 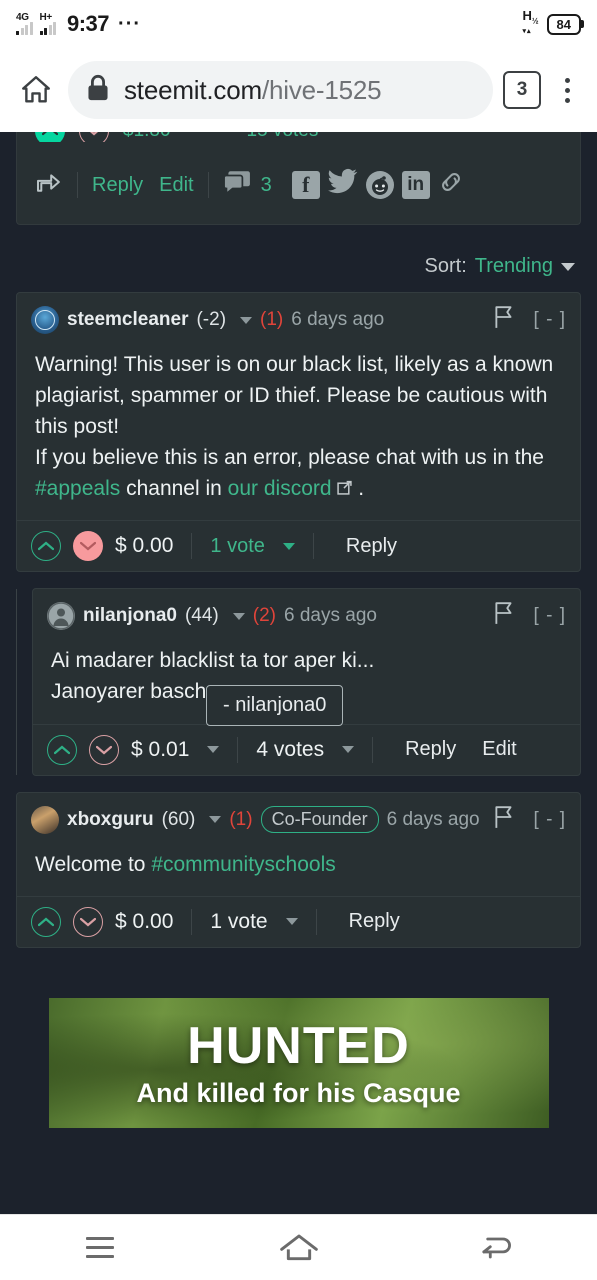 What do you see at coordinates (45, 819) in the screenshot?
I see `xboxguru-avatar` at bounding box center [45, 819].